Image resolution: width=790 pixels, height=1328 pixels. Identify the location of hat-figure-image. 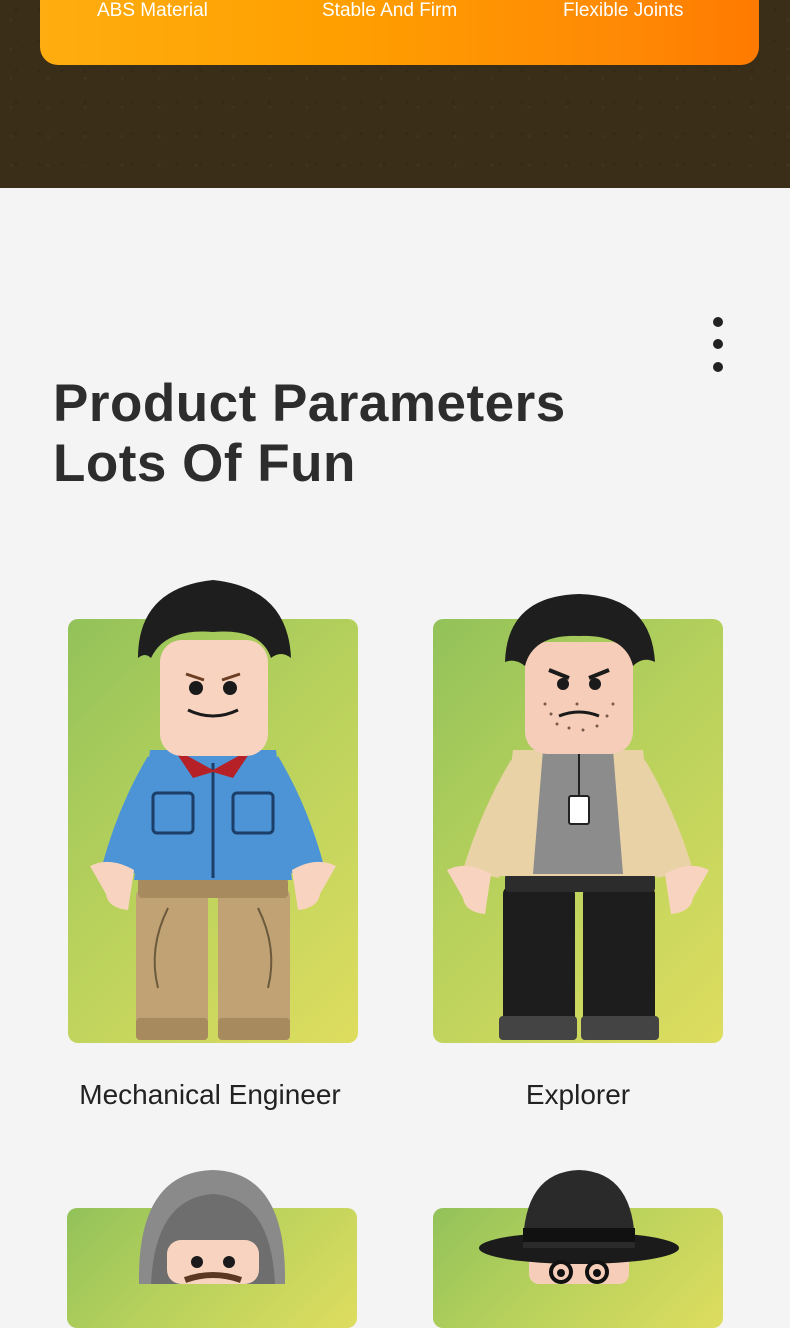
(579, 1227).